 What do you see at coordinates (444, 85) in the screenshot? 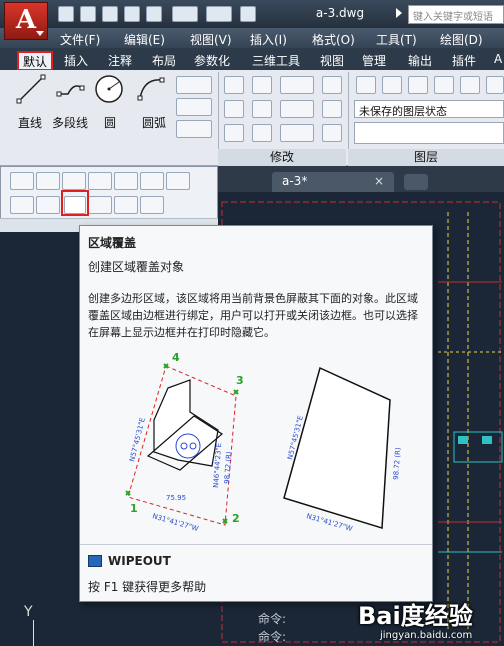
I see `layer-freeze-icon` at bounding box center [444, 85].